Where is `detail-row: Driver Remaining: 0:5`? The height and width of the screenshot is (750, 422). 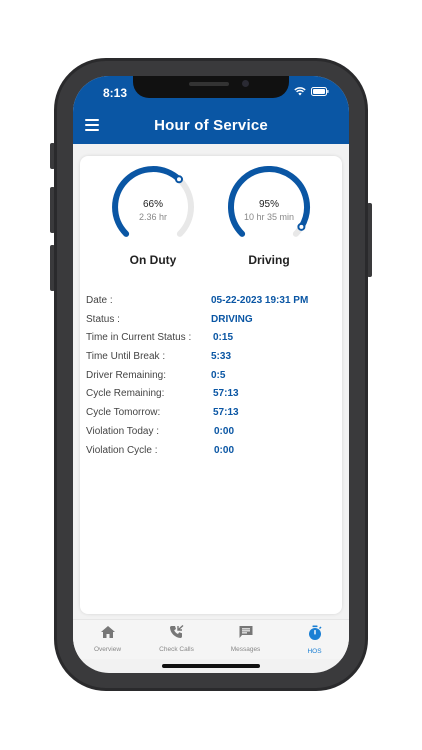 detail-row: Driver Remaining: 0:5 is located at coordinates (211, 377).